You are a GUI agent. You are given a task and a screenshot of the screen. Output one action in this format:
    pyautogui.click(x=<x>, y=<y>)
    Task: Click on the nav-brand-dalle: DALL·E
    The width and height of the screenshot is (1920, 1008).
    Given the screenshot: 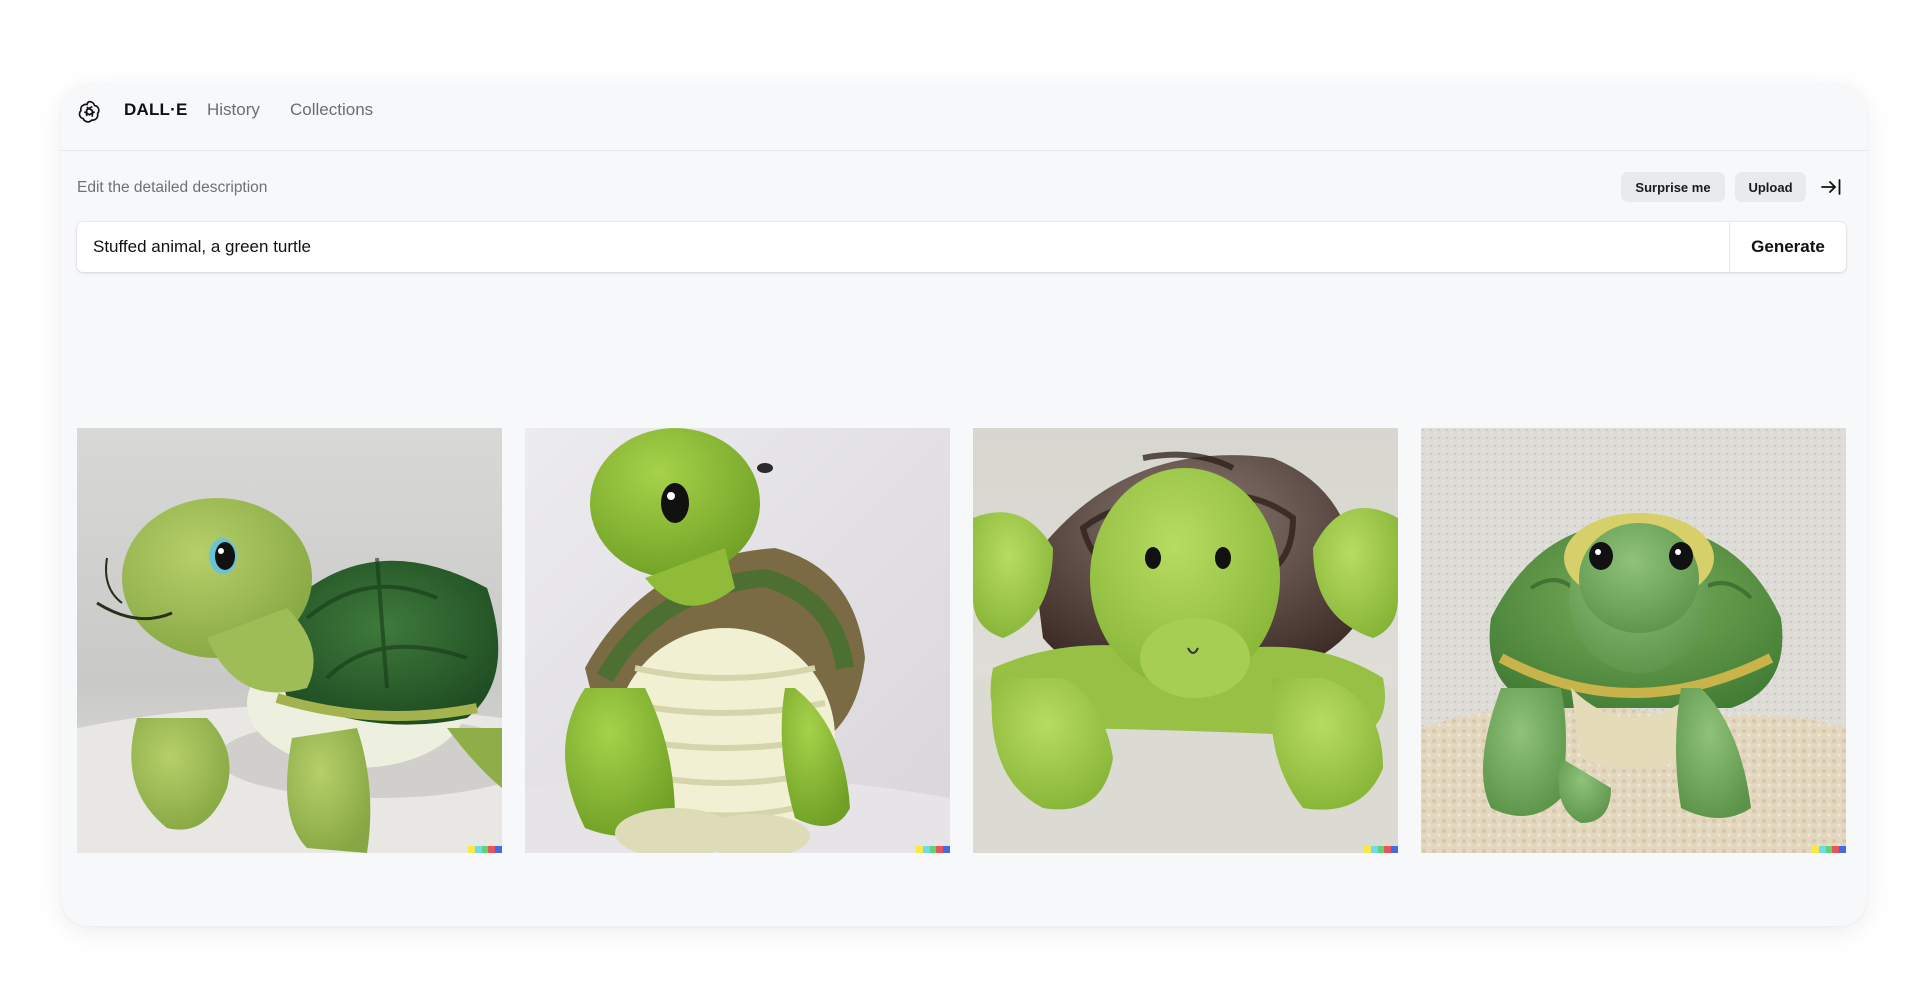 What is the action you would take?
    pyautogui.click(x=156, y=110)
    